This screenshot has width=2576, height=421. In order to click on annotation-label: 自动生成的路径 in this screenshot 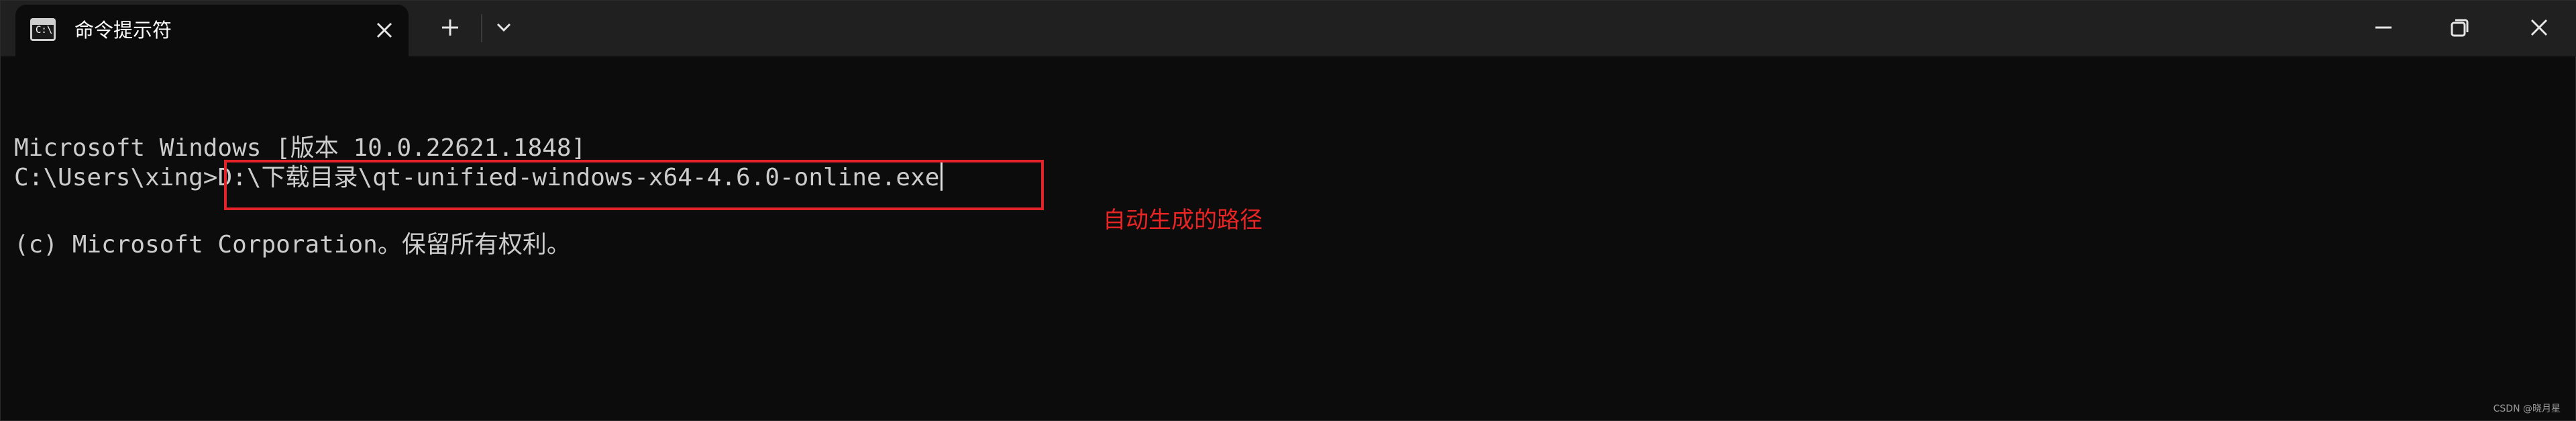, I will do `click(1183, 221)`.